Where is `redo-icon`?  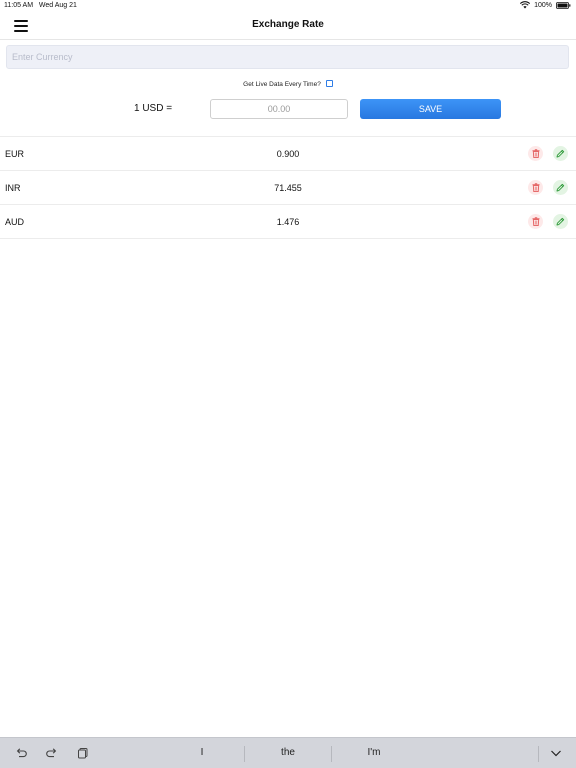 redo-icon is located at coordinates (52, 753).